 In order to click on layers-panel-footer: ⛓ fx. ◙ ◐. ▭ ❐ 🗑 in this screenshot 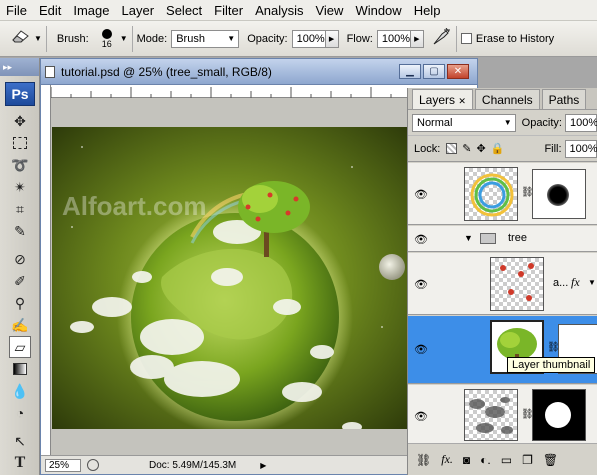, I will do `click(502, 459)`.